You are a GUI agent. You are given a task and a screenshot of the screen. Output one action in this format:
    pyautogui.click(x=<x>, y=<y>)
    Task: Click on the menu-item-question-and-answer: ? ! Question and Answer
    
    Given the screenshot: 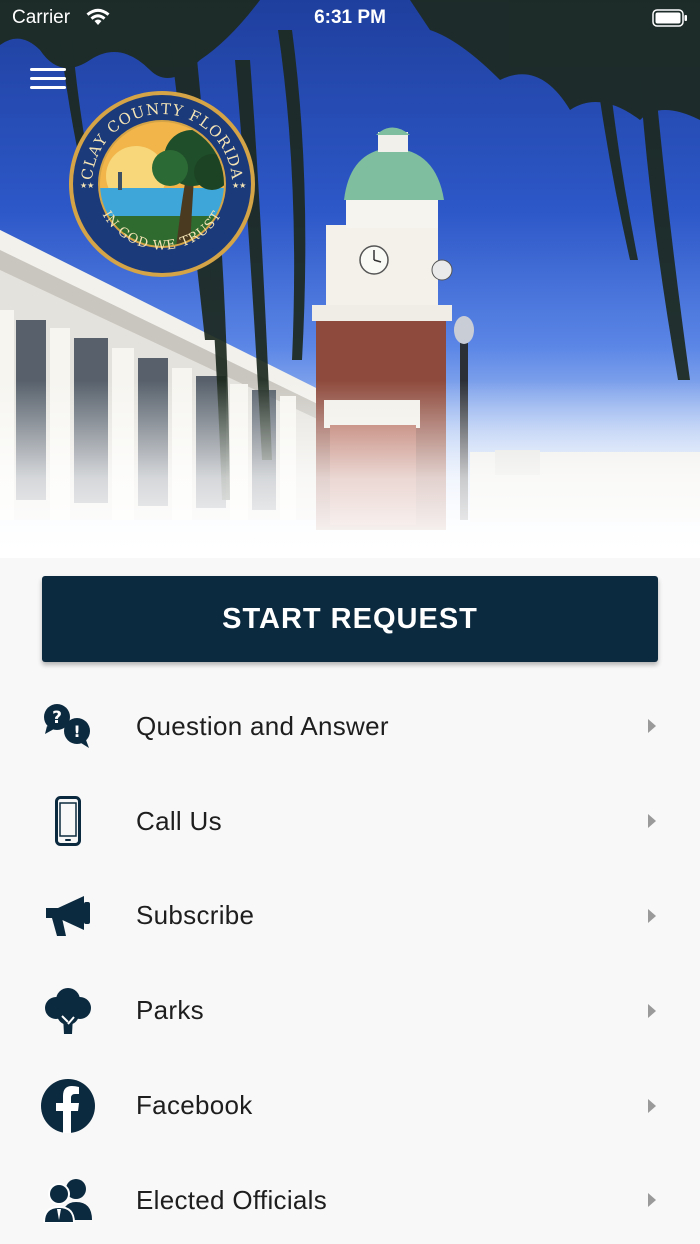 What is the action you would take?
    pyautogui.click(x=350, y=726)
    